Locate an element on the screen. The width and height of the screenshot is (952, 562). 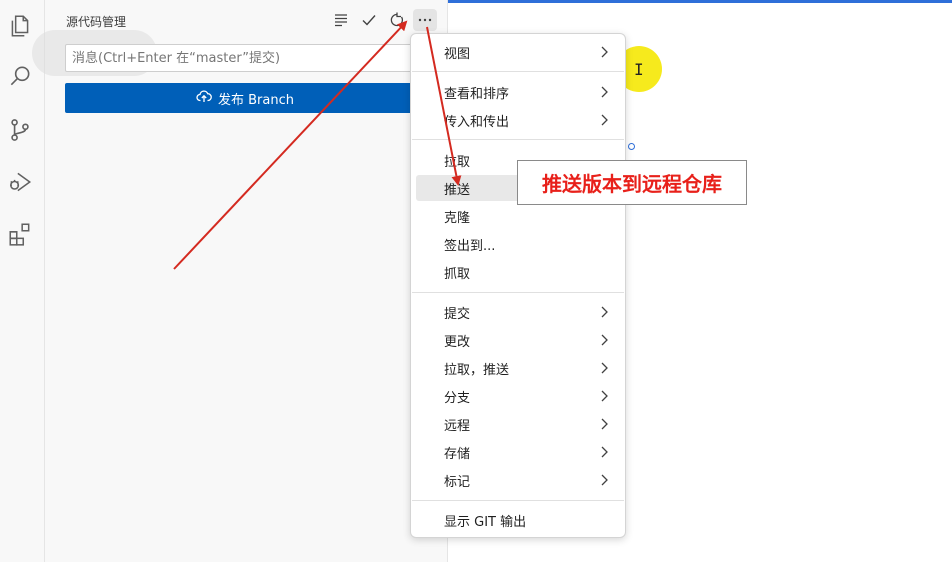
search-icon is located at coordinates (20, 76).